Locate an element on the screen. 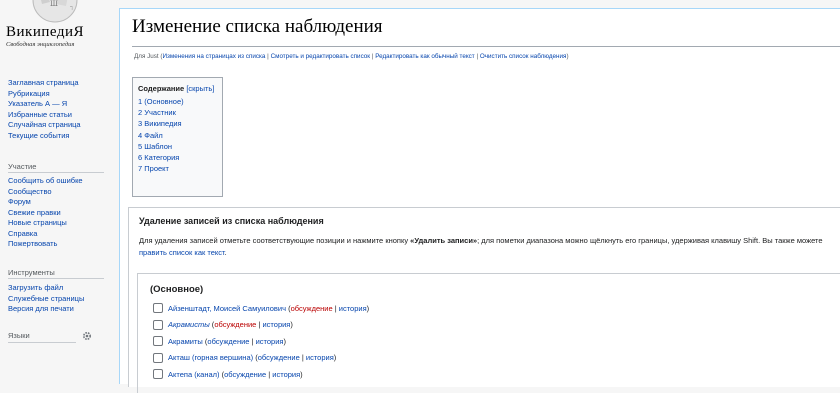 The height and width of the screenshot is (393, 840). toc-item: 2 Участник is located at coordinates (177, 112).